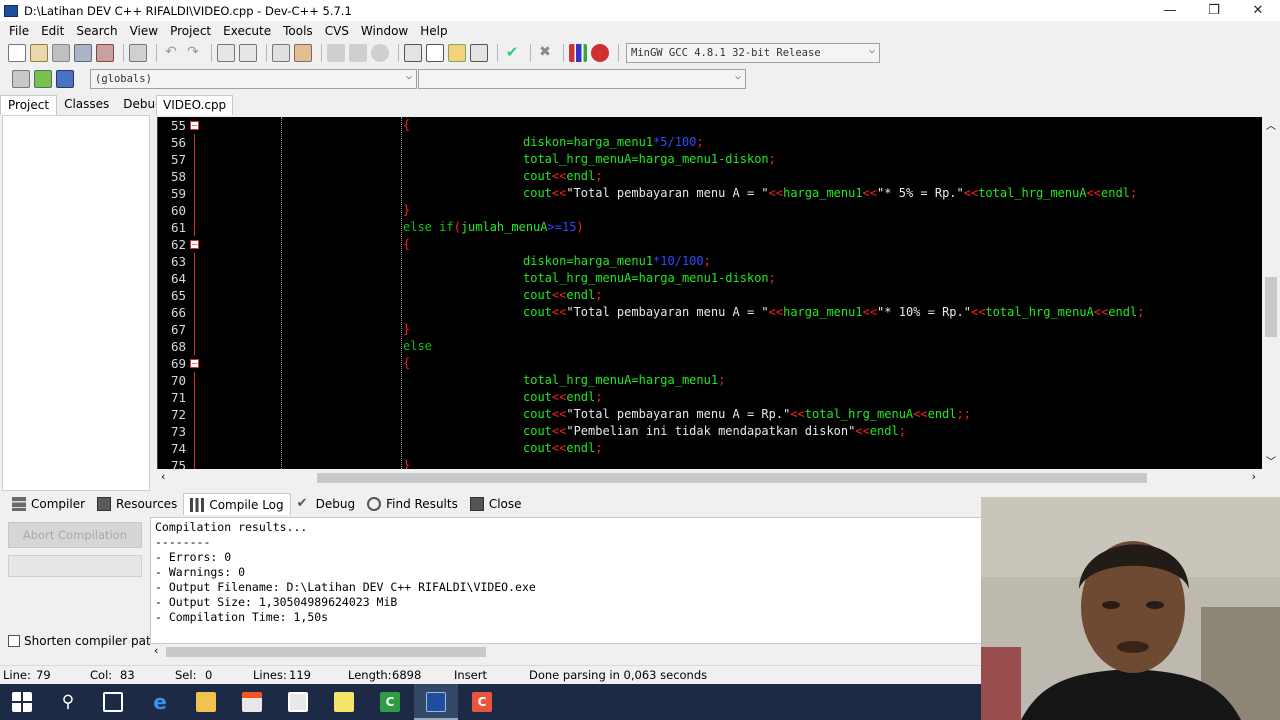 The width and height of the screenshot is (1280, 720). What do you see at coordinates (1271, 124) in the screenshot?
I see `scroll-up-icon: ︿` at bounding box center [1271, 124].